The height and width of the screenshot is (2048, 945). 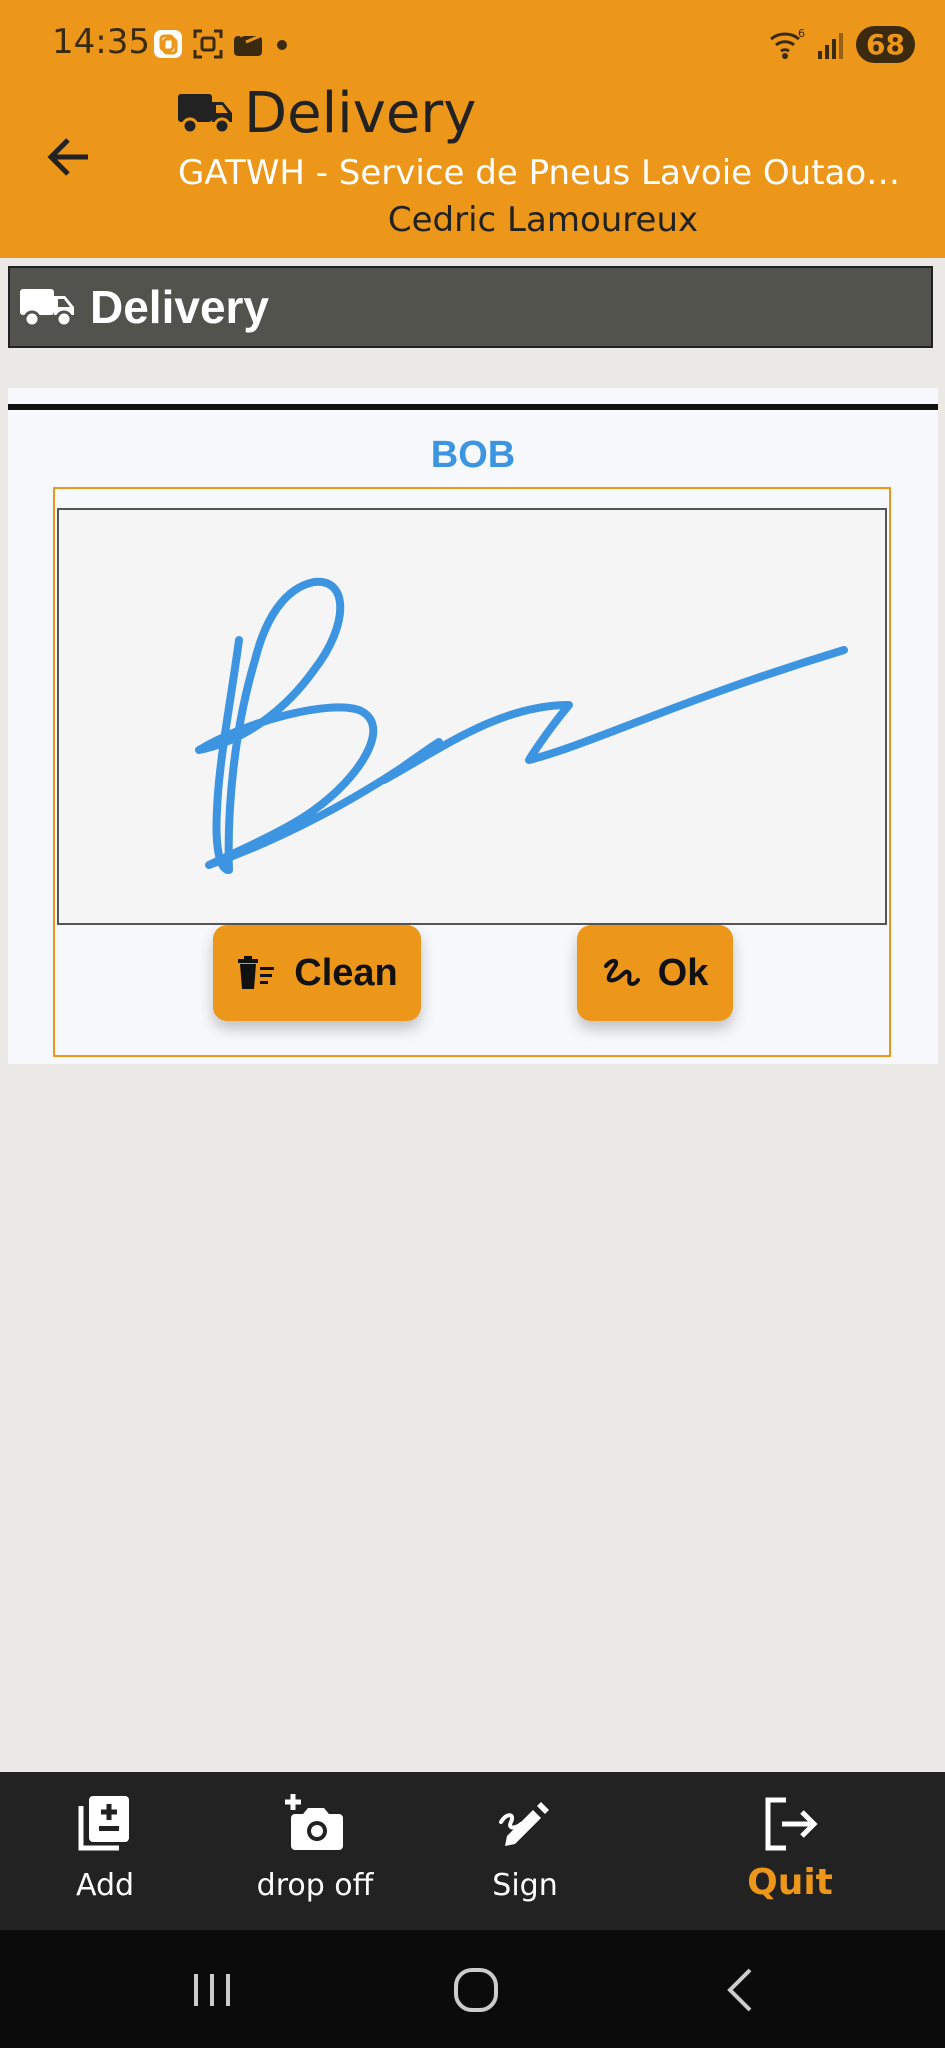 What do you see at coordinates (346, 972) in the screenshot?
I see `clean-label: Clean` at bounding box center [346, 972].